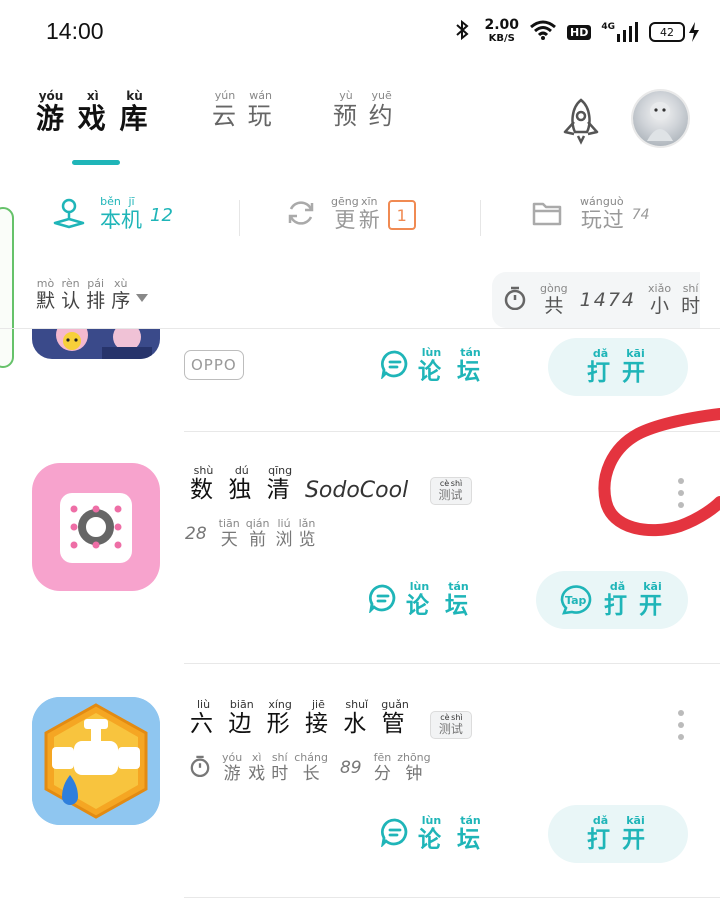 The height and width of the screenshot is (921, 720). Describe the element at coordinates (214, 365) in the screenshot. I see `publisher-tag: OPPO` at that location.